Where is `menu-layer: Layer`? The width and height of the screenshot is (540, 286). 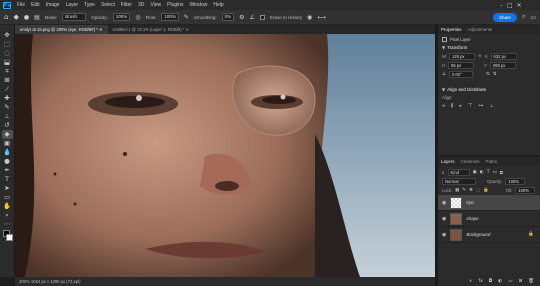 menu-layer: Layer is located at coordinates (72, 5).